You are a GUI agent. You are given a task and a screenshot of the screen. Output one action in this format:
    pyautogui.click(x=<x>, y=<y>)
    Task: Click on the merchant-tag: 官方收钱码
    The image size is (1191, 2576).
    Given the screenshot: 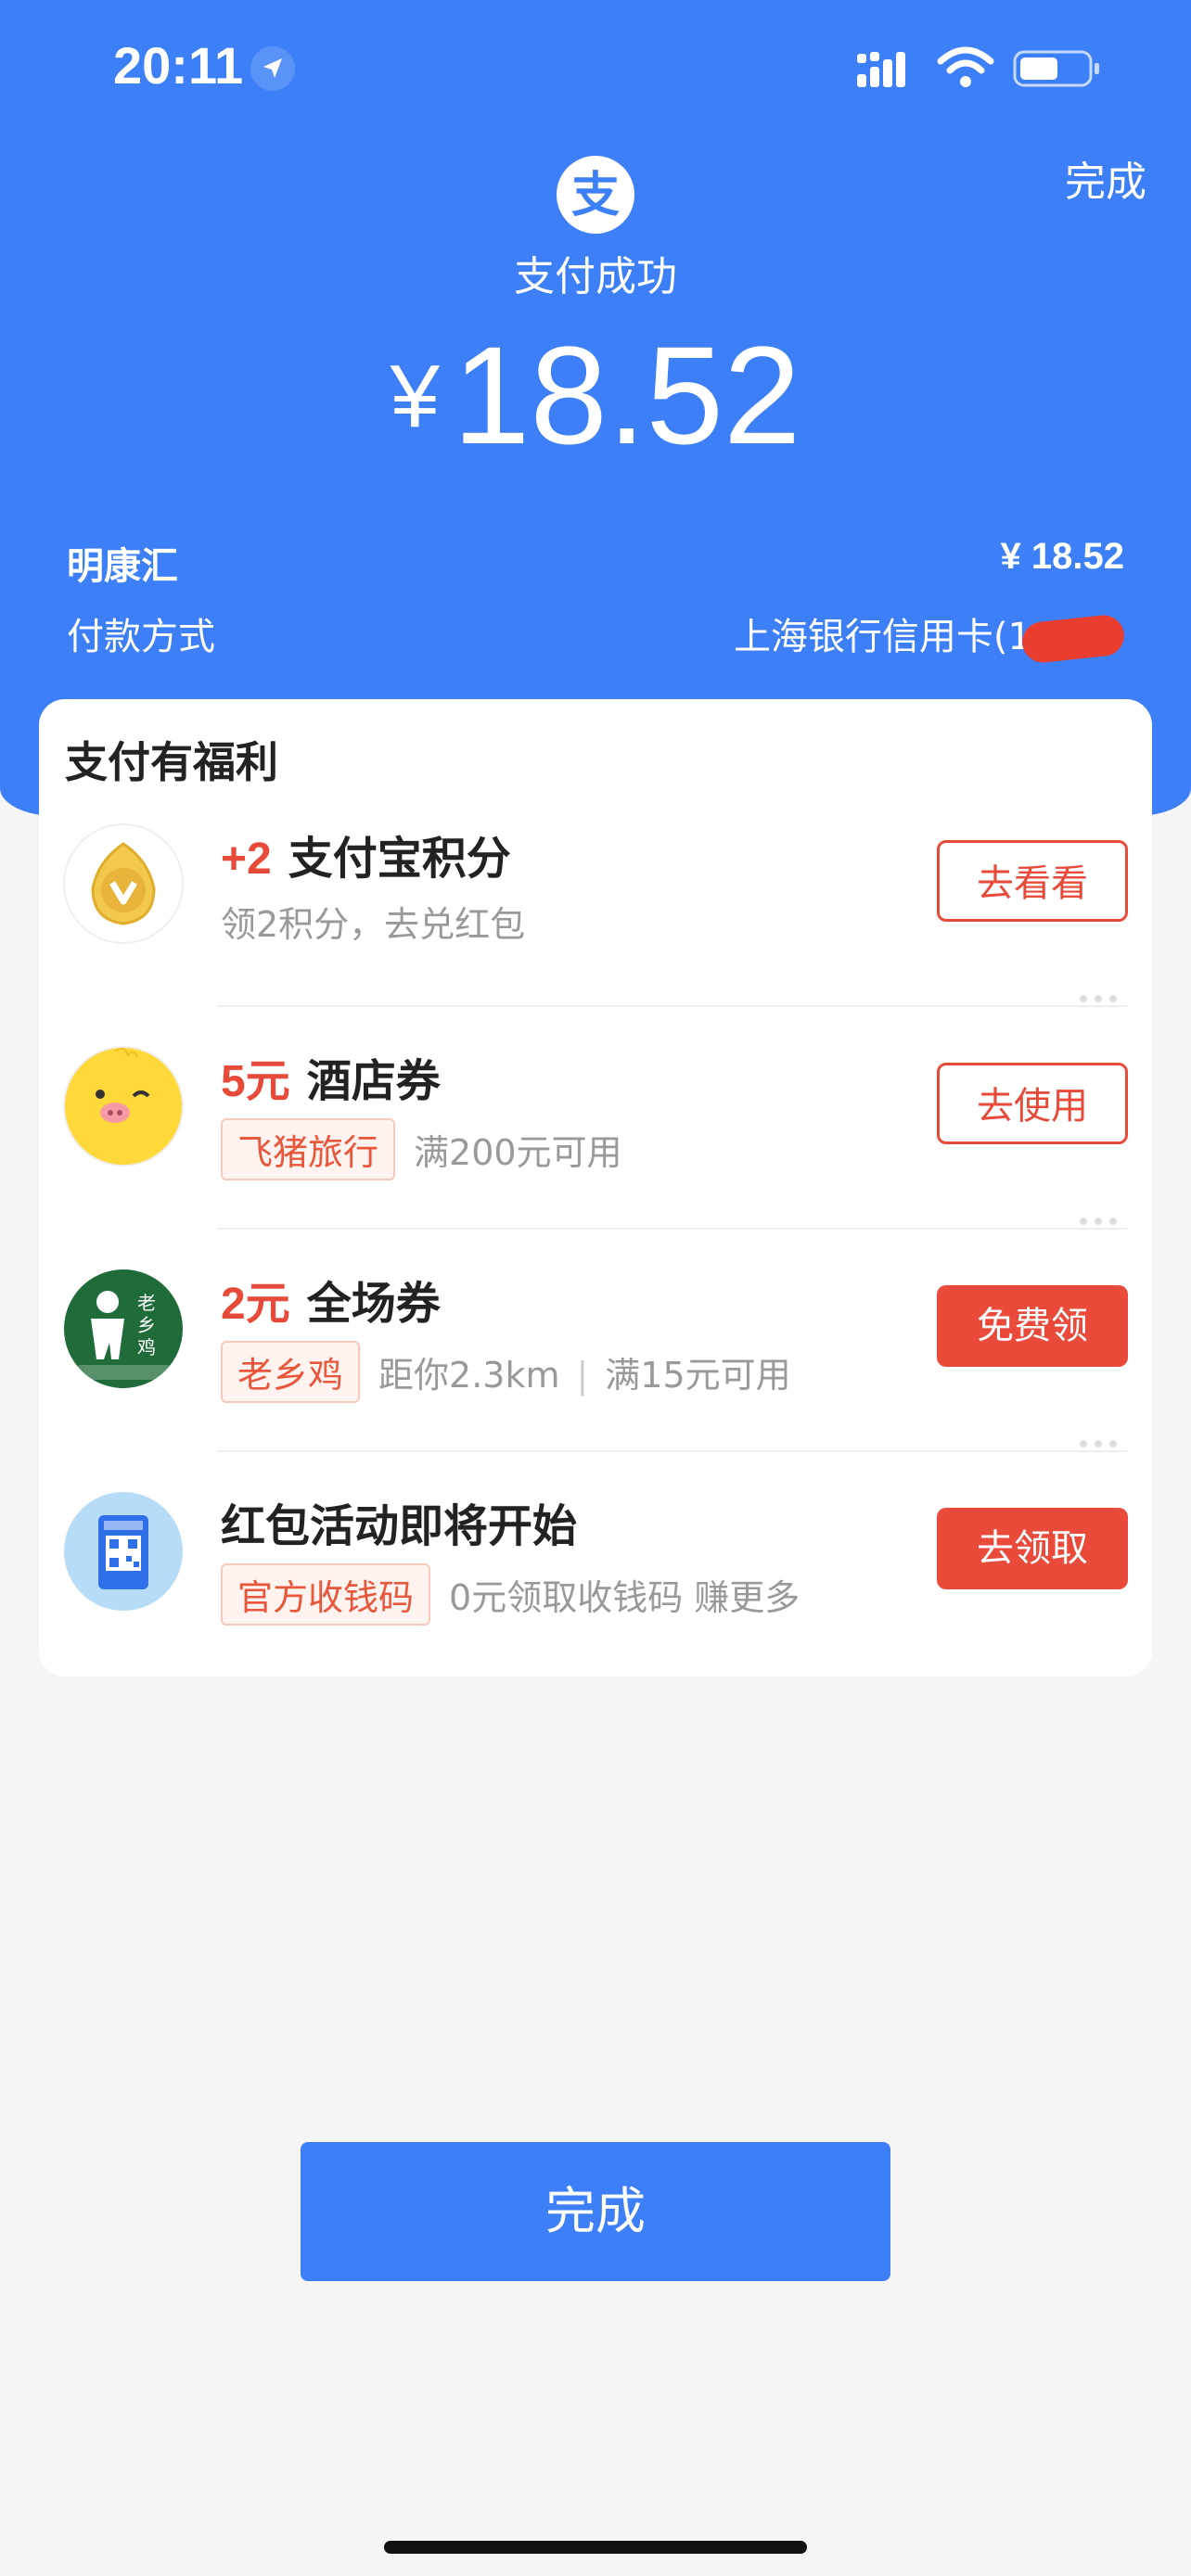 What is the action you would take?
    pyautogui.click(x=326, y=1594)
    